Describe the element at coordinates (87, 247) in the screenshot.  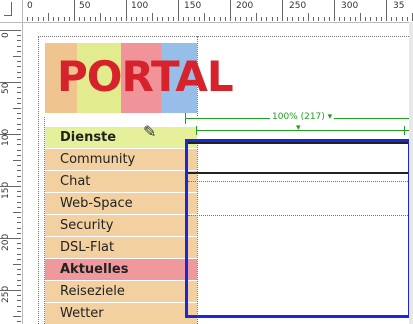
I see `nav-item-label: DSL-Flat` at that location.